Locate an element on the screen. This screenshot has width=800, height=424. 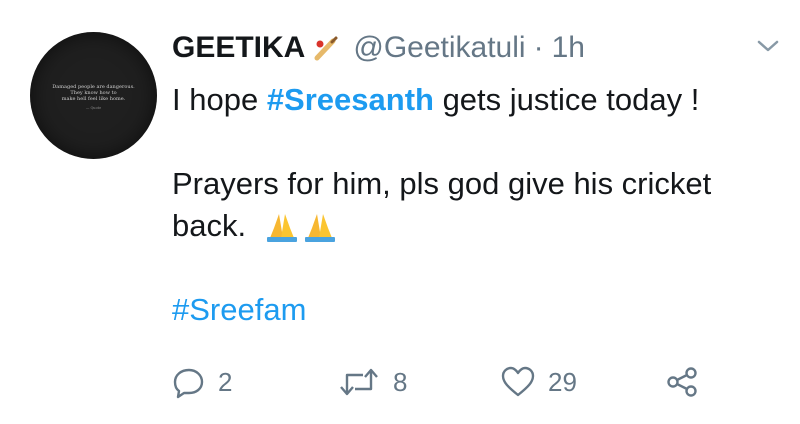
like-count: 29 is located at coordinates (562, 381).